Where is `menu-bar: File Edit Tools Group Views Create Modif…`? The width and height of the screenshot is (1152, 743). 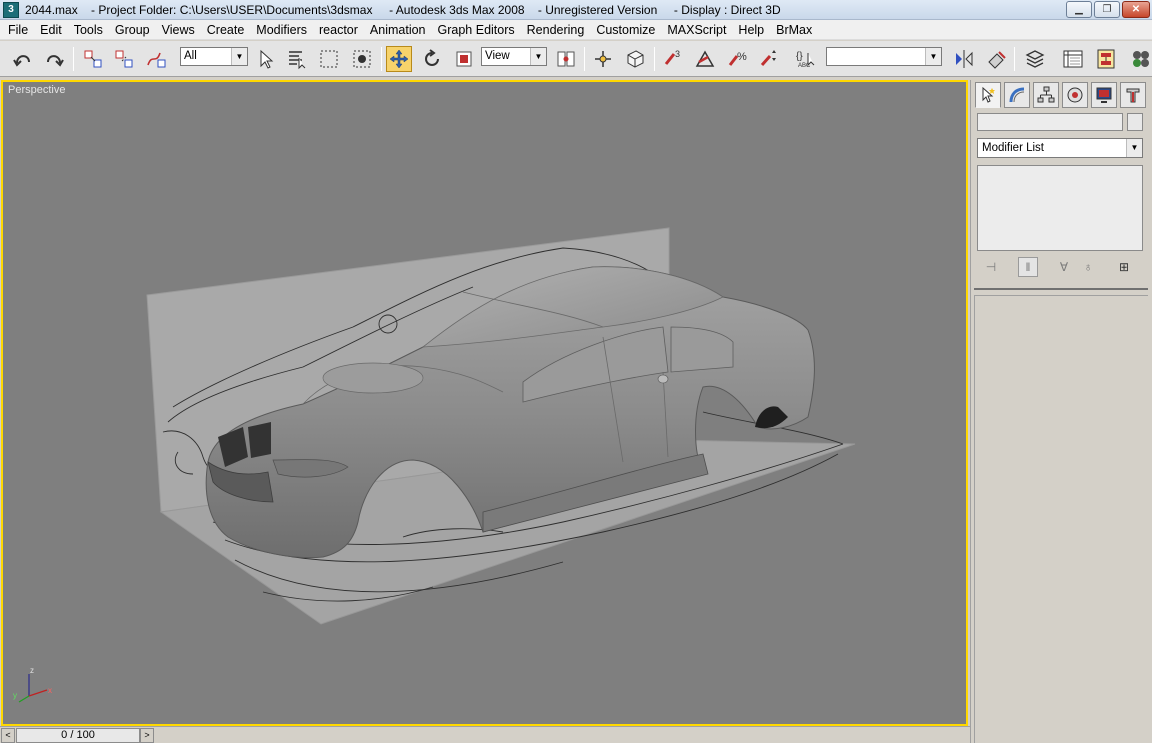
menu-bar: File Edit Tools Group Views Create Modif… is located at coordinates (576, 30).